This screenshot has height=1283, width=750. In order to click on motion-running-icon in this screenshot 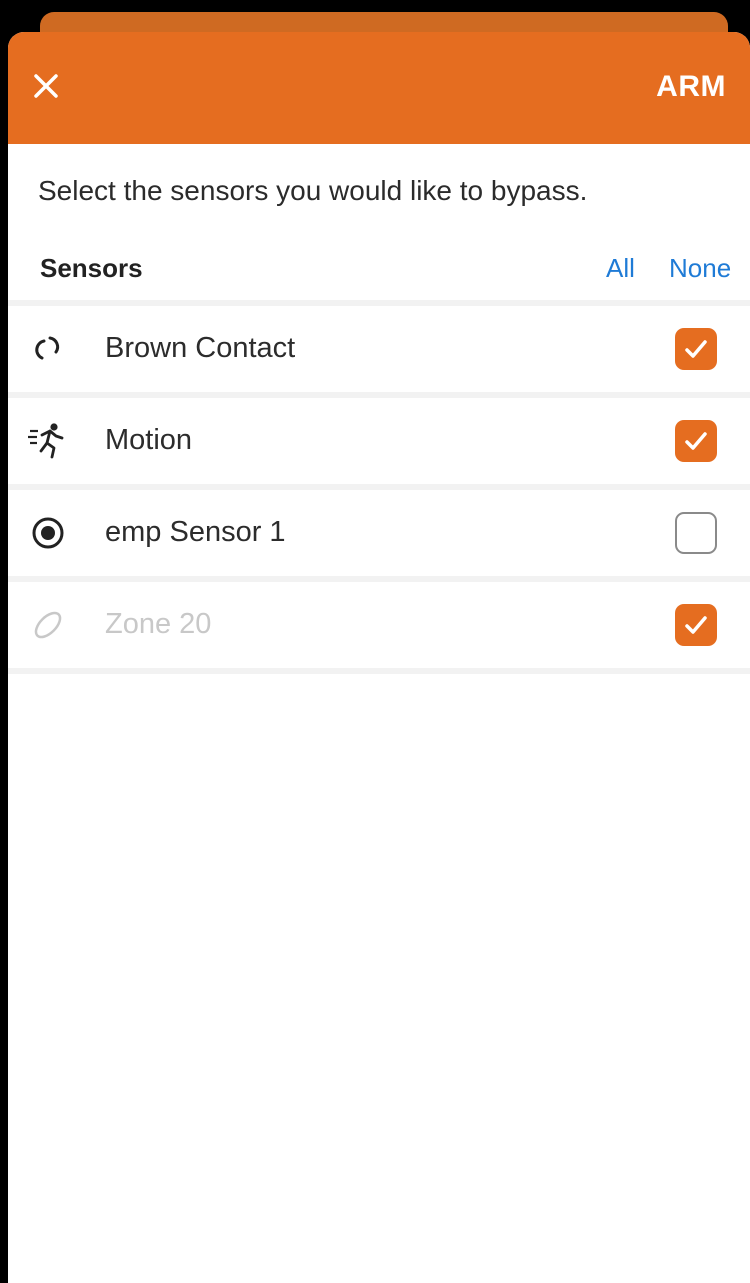, I will do `click(46, 441)`.